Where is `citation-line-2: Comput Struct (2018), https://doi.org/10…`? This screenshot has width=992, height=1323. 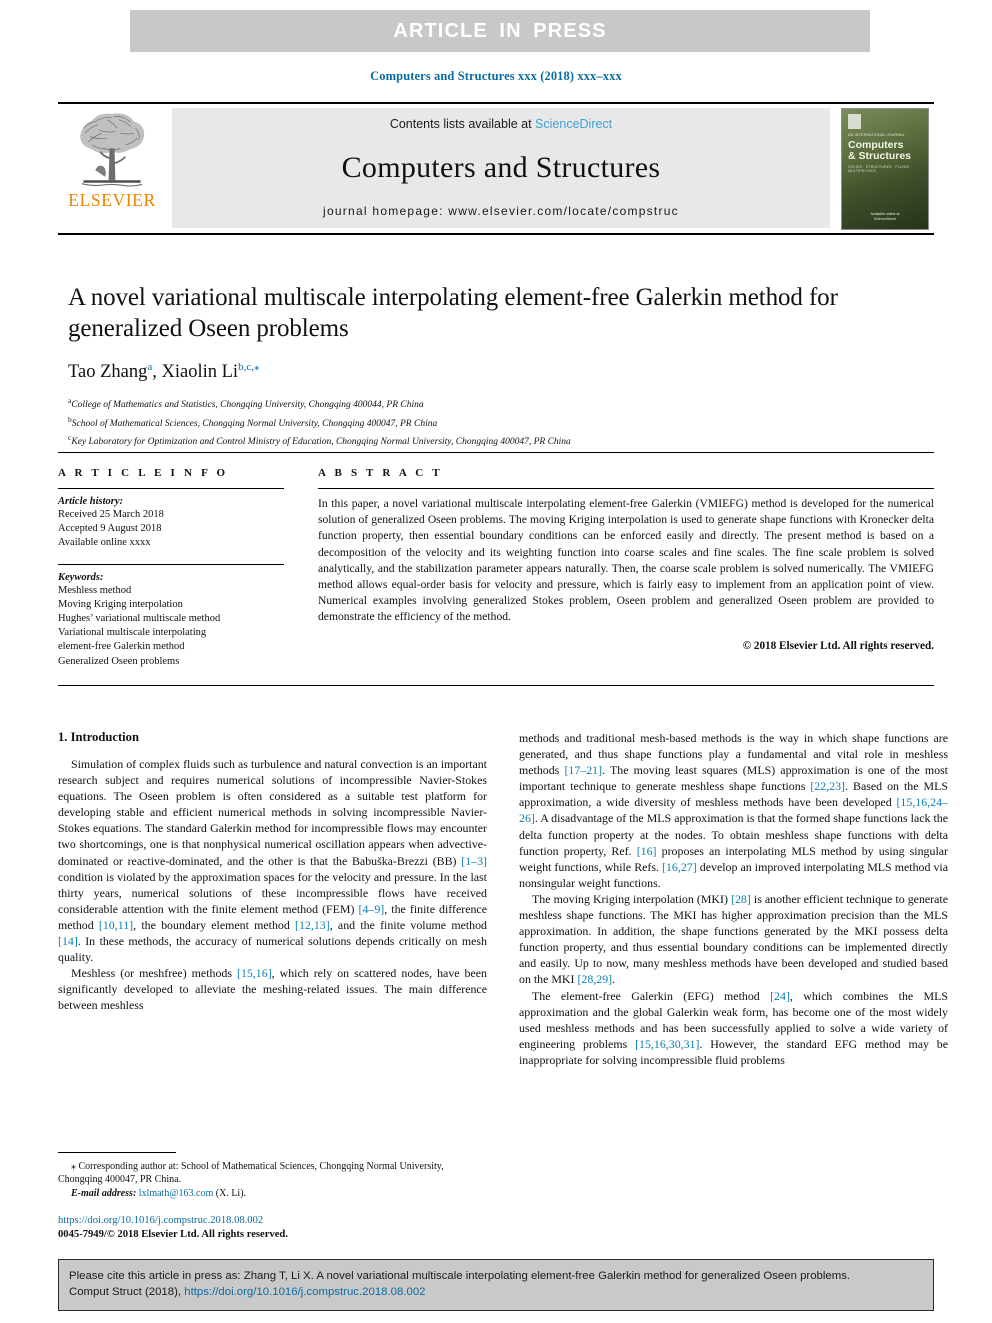 citation-line-2: Comput Struct (2018), https://doi.org/10… is located at coordinates (496, 1292).